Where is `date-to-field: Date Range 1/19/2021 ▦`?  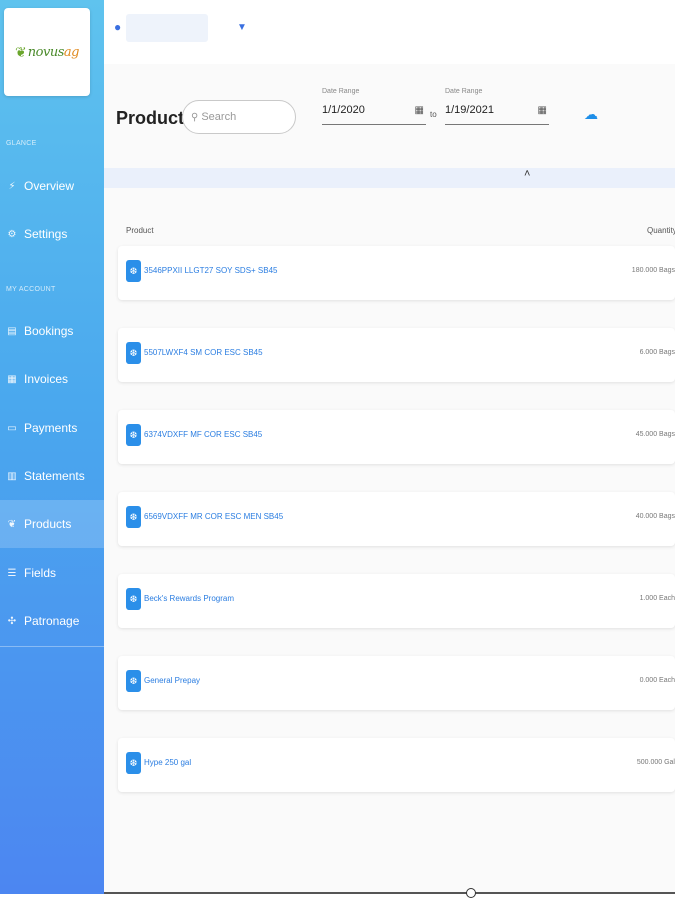 date-to-field: Date Range 1/19/2021 ▦ is located at coordinates (497, 108).